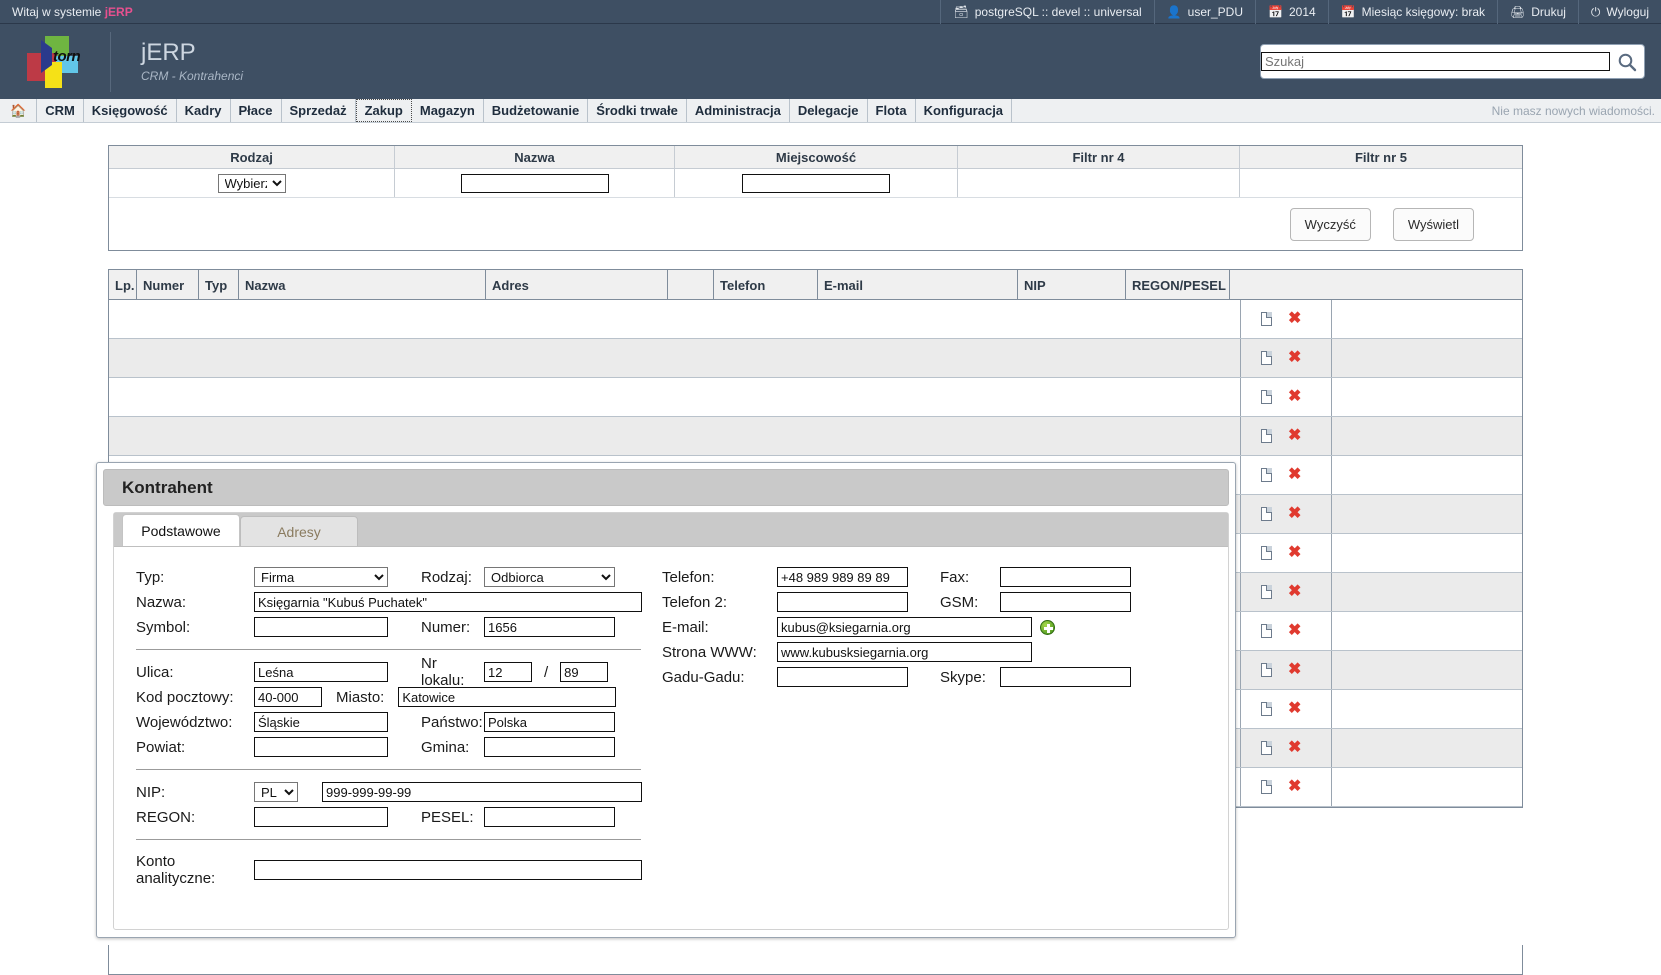 The height and width of the screenshot is (975, 1661). Describe the element at coordinates (321, 817) in the screenshot. I see `input-regon` at that location.